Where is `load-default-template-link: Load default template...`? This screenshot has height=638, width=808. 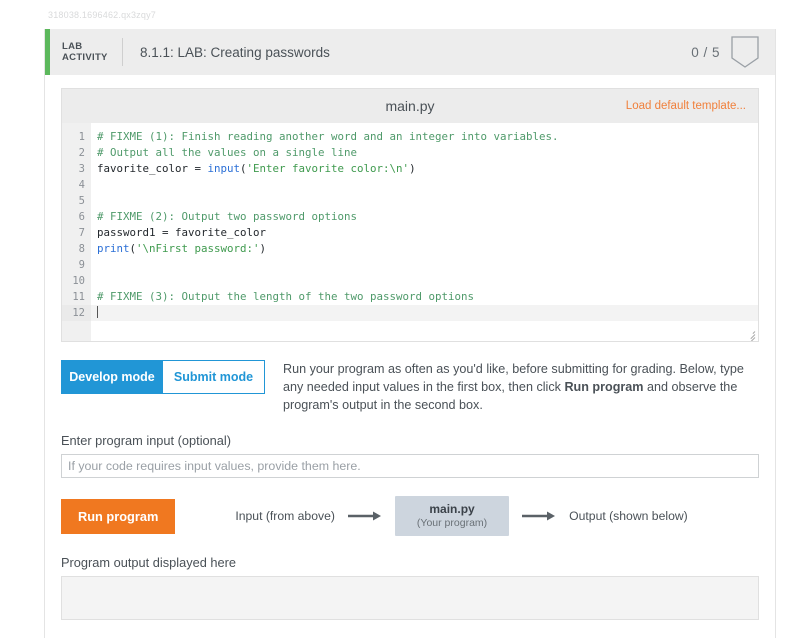 load-default-template-link: Load default template... is located at coordinates (686, 106).